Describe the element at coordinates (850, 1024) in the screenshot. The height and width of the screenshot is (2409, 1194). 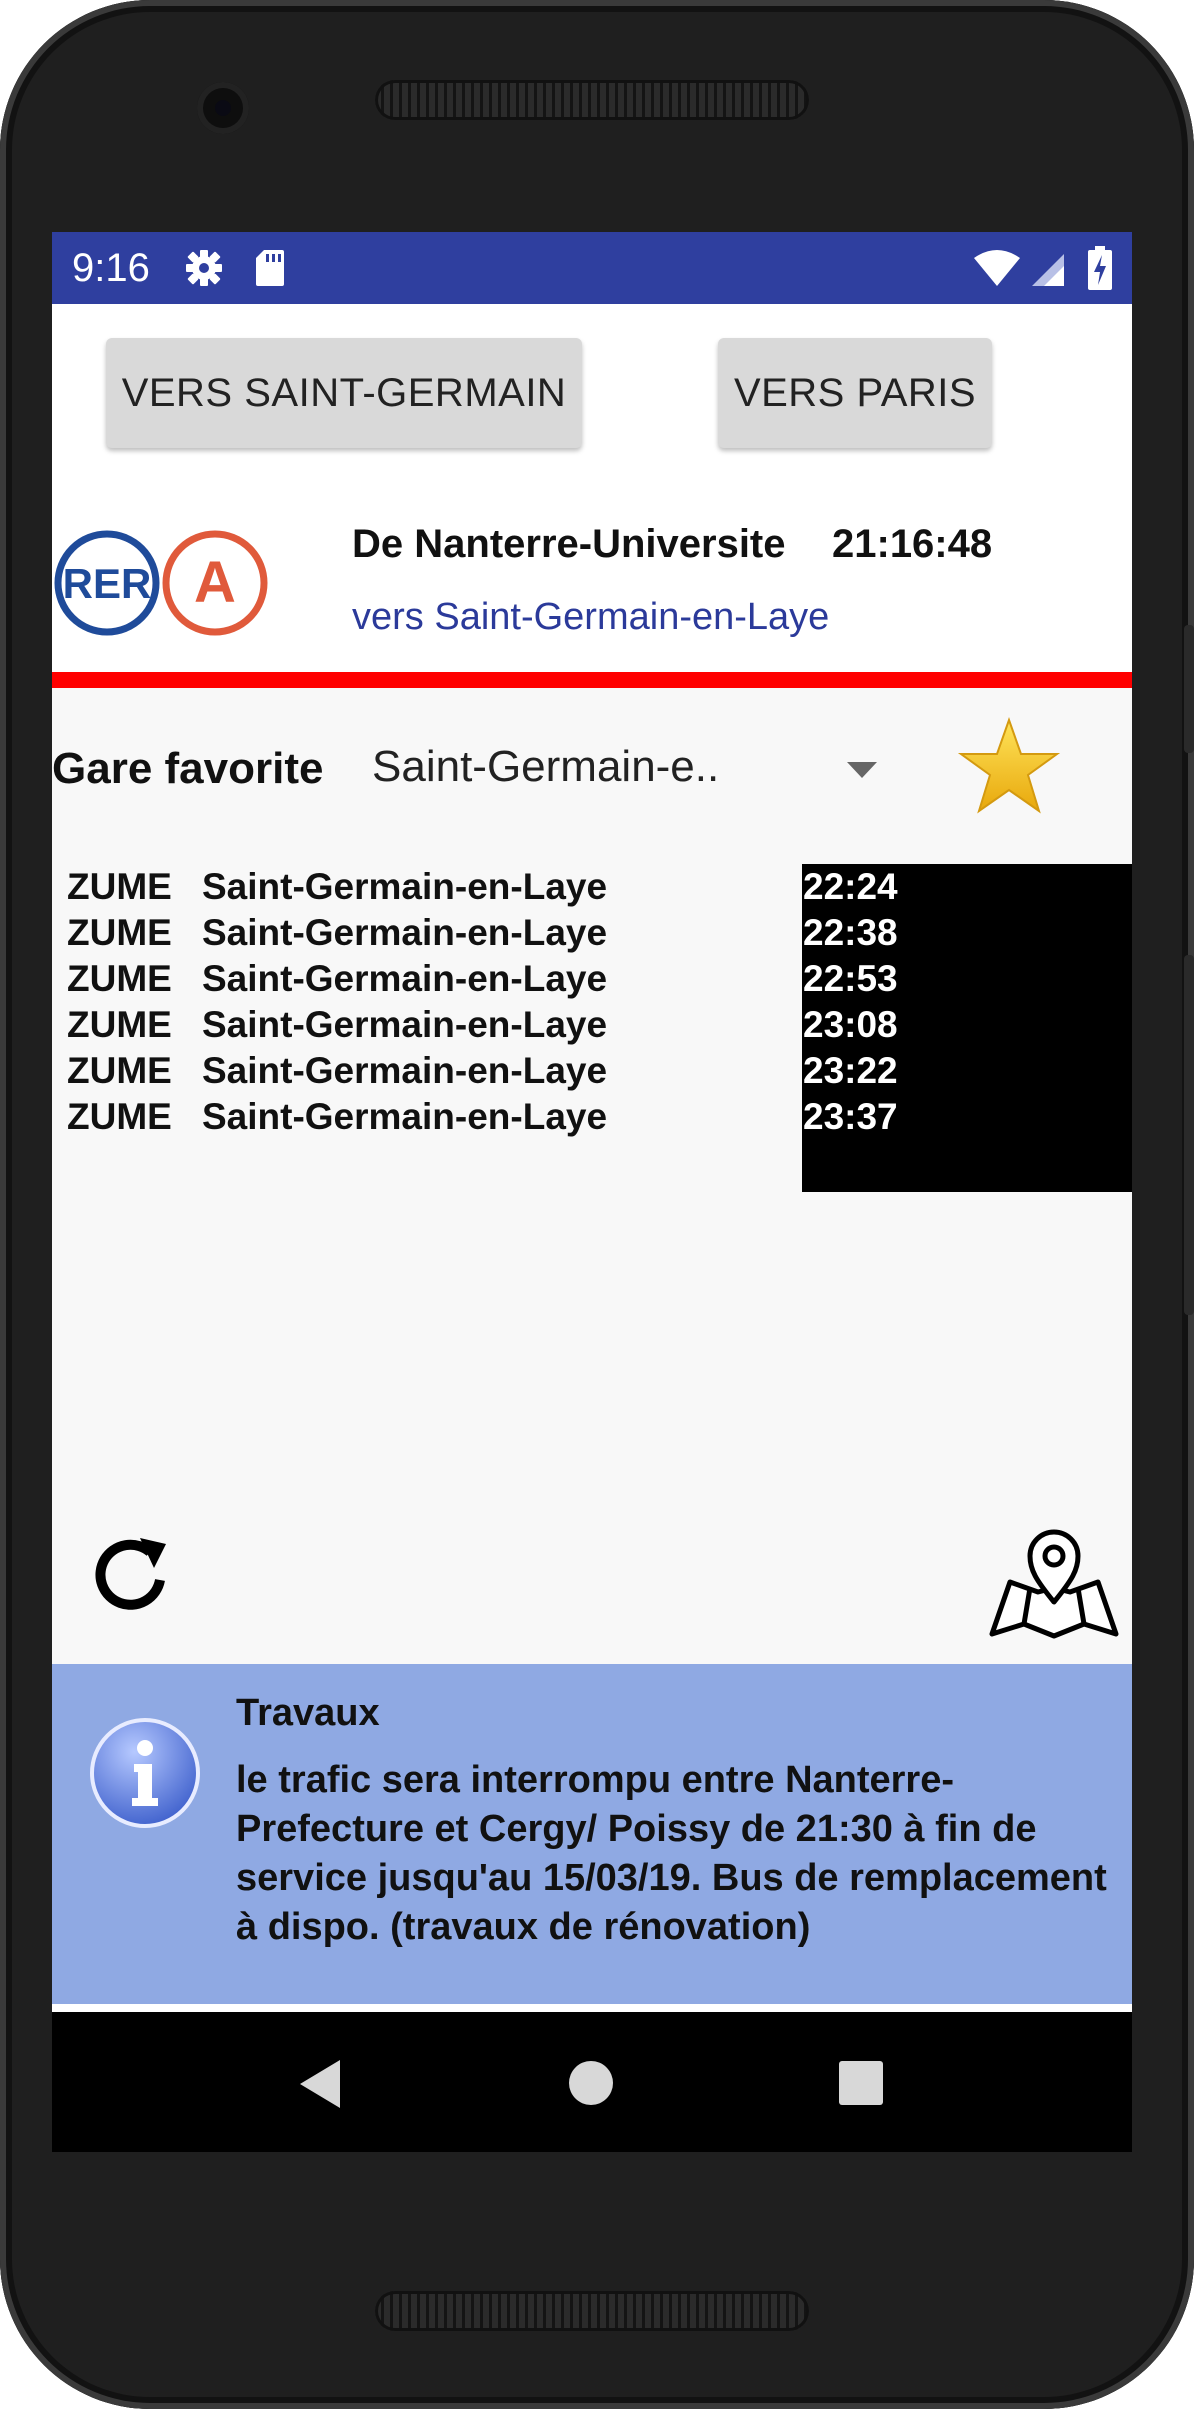
I see `departure-time: 23:08` at that location.